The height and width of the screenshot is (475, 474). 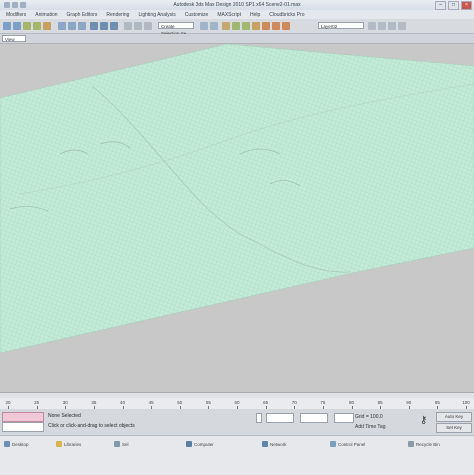 What do you see at coordinates (347, 444) in the screenshot?
I see `taskbar-item-control-panel: Control Panel` at bounding box center [347, 444].